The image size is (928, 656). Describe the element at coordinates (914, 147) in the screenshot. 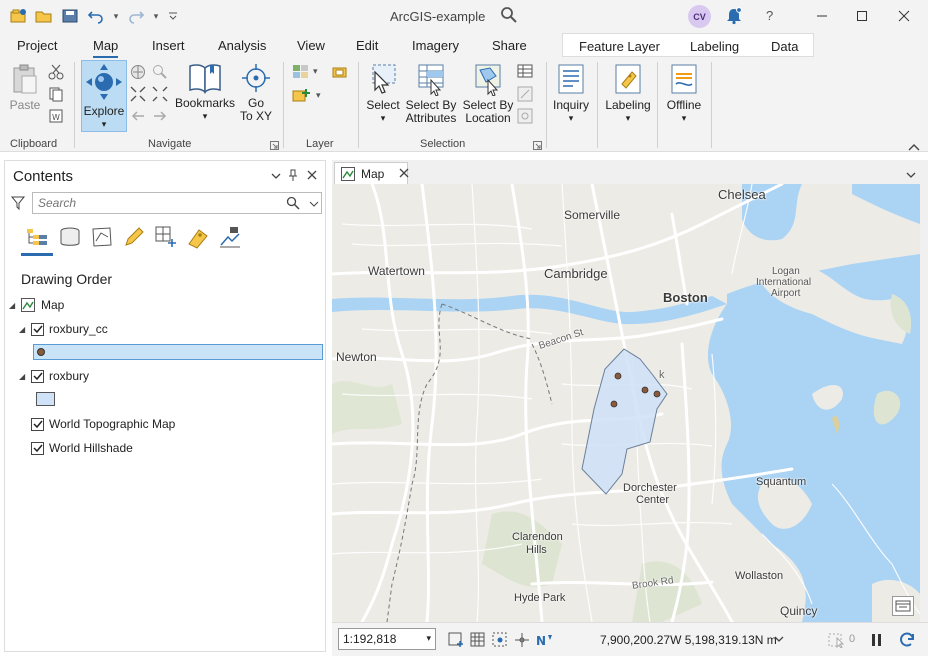

I see `collapse-ribbon-icon` at that location.